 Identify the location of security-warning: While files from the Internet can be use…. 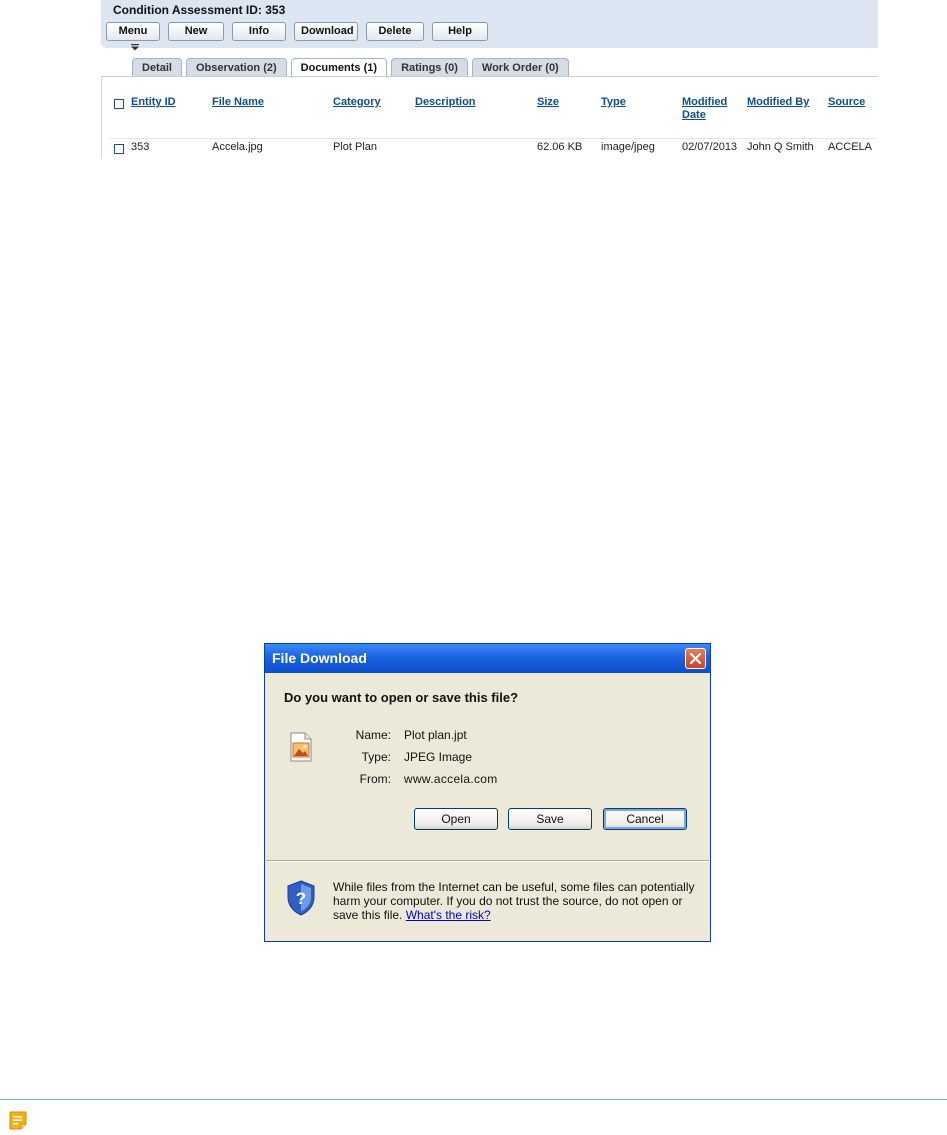
(518, 901).